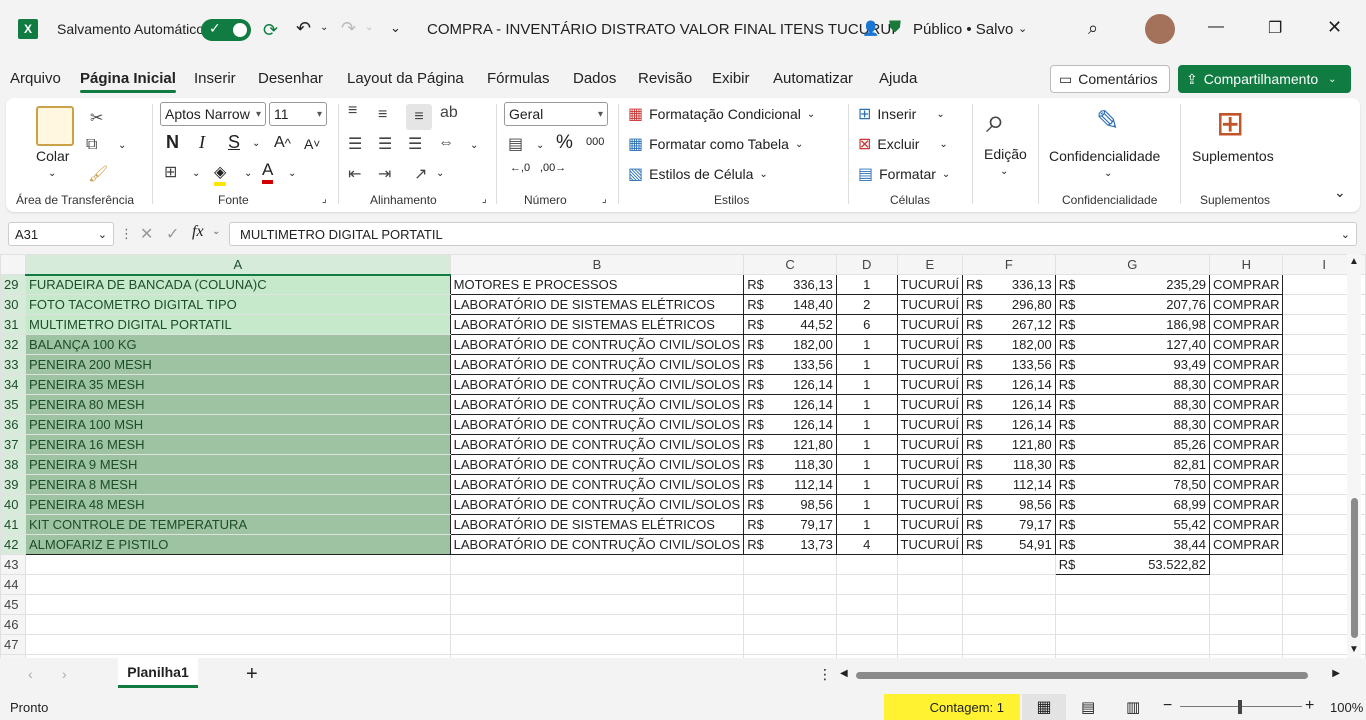 Image resolution: width=1366 pixels, height=720 pixels. What do you see at coordinates (237, 444) in the screenshot?
I see `cell-item-name: PENEIRA 16 MESH` at bounding box center [237, 444].